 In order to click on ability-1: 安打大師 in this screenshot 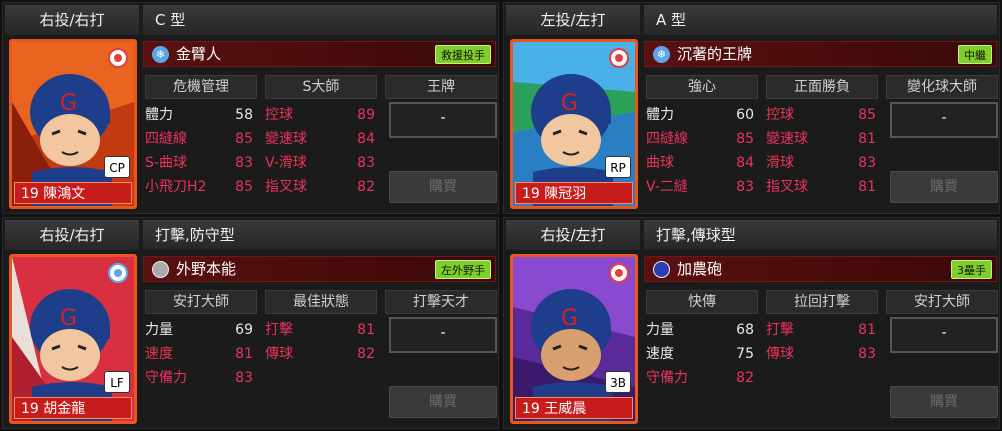, I will do `click(201, 302)`.